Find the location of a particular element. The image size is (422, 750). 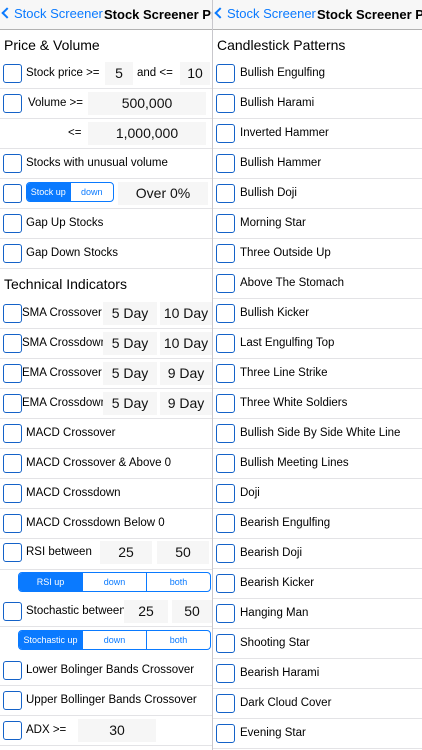

price-max-input: 10 is located at coordinates (195, 73).